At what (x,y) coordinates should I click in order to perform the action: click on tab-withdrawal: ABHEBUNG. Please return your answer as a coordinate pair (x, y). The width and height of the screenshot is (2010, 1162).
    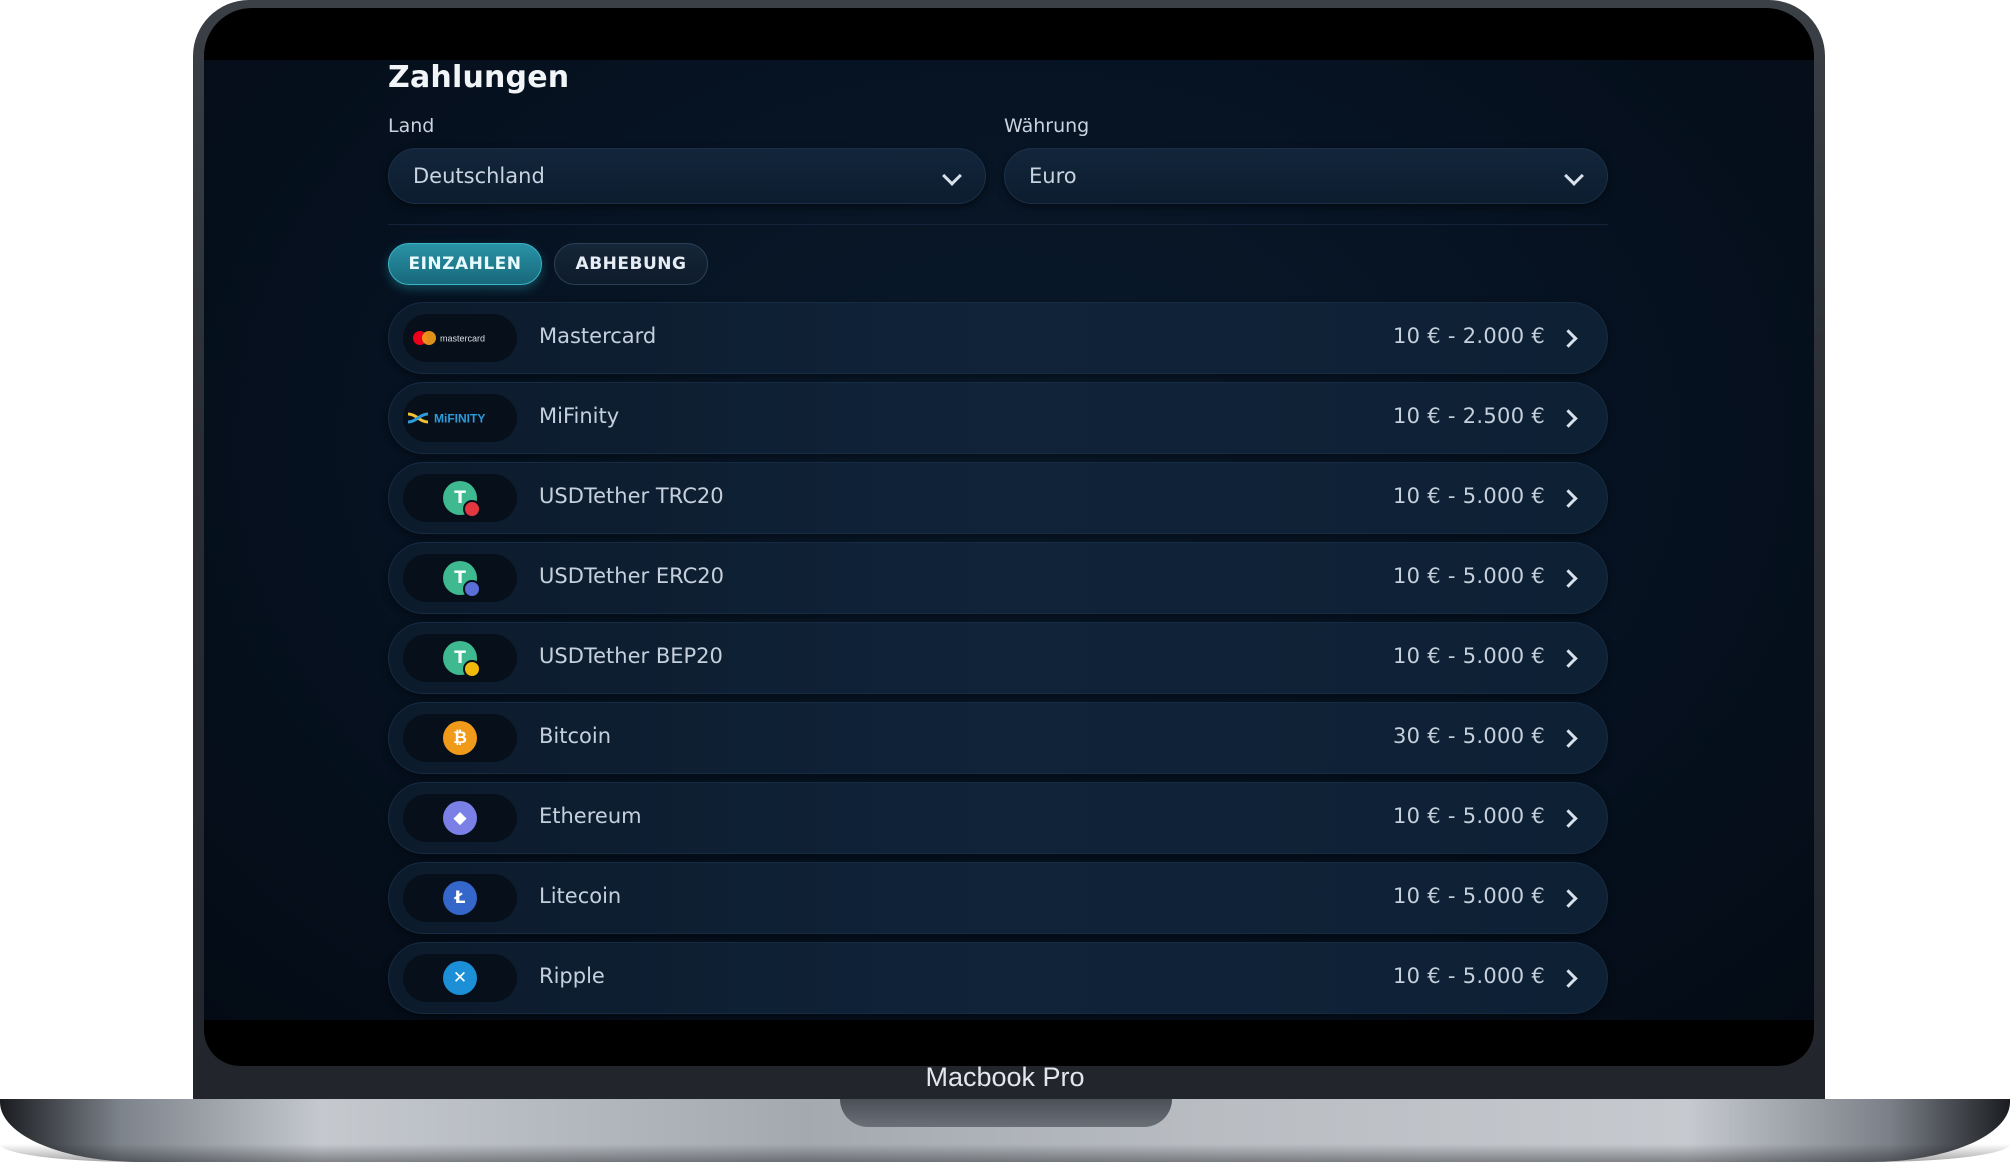
    Looking at the image, I should click on (631, 264).